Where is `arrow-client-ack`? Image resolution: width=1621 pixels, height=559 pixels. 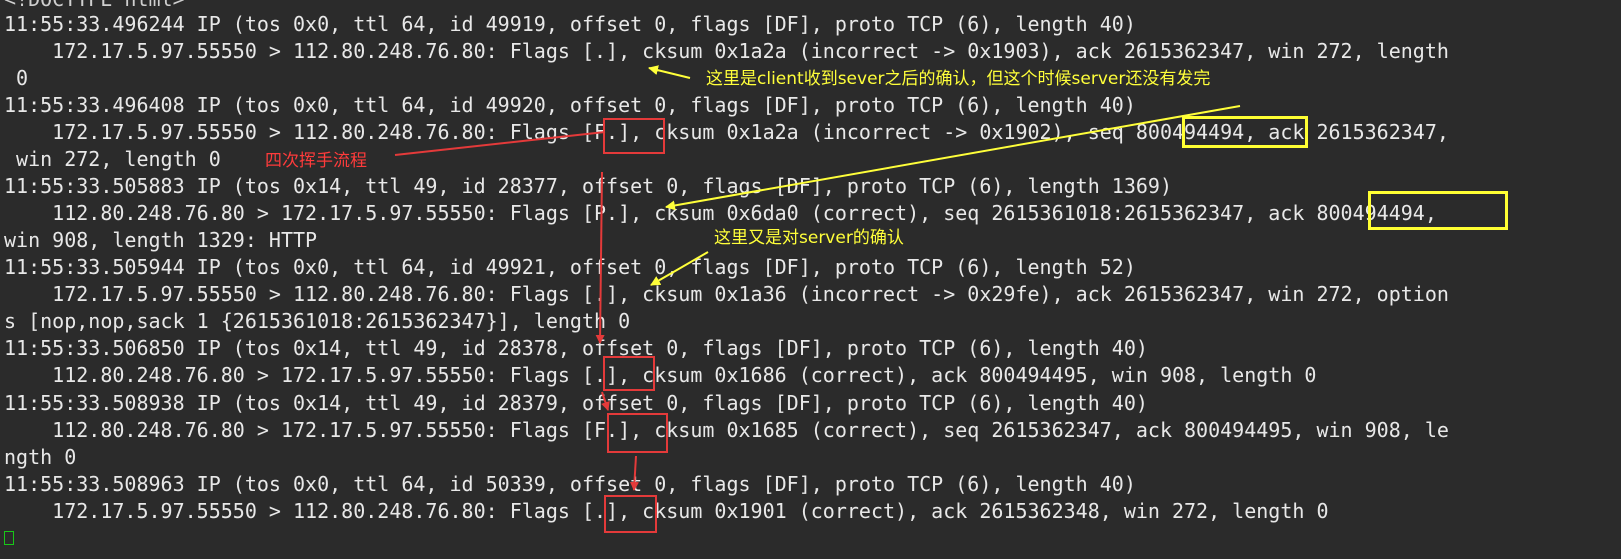
arrow-client-ack is located at coordinates (669, 72).